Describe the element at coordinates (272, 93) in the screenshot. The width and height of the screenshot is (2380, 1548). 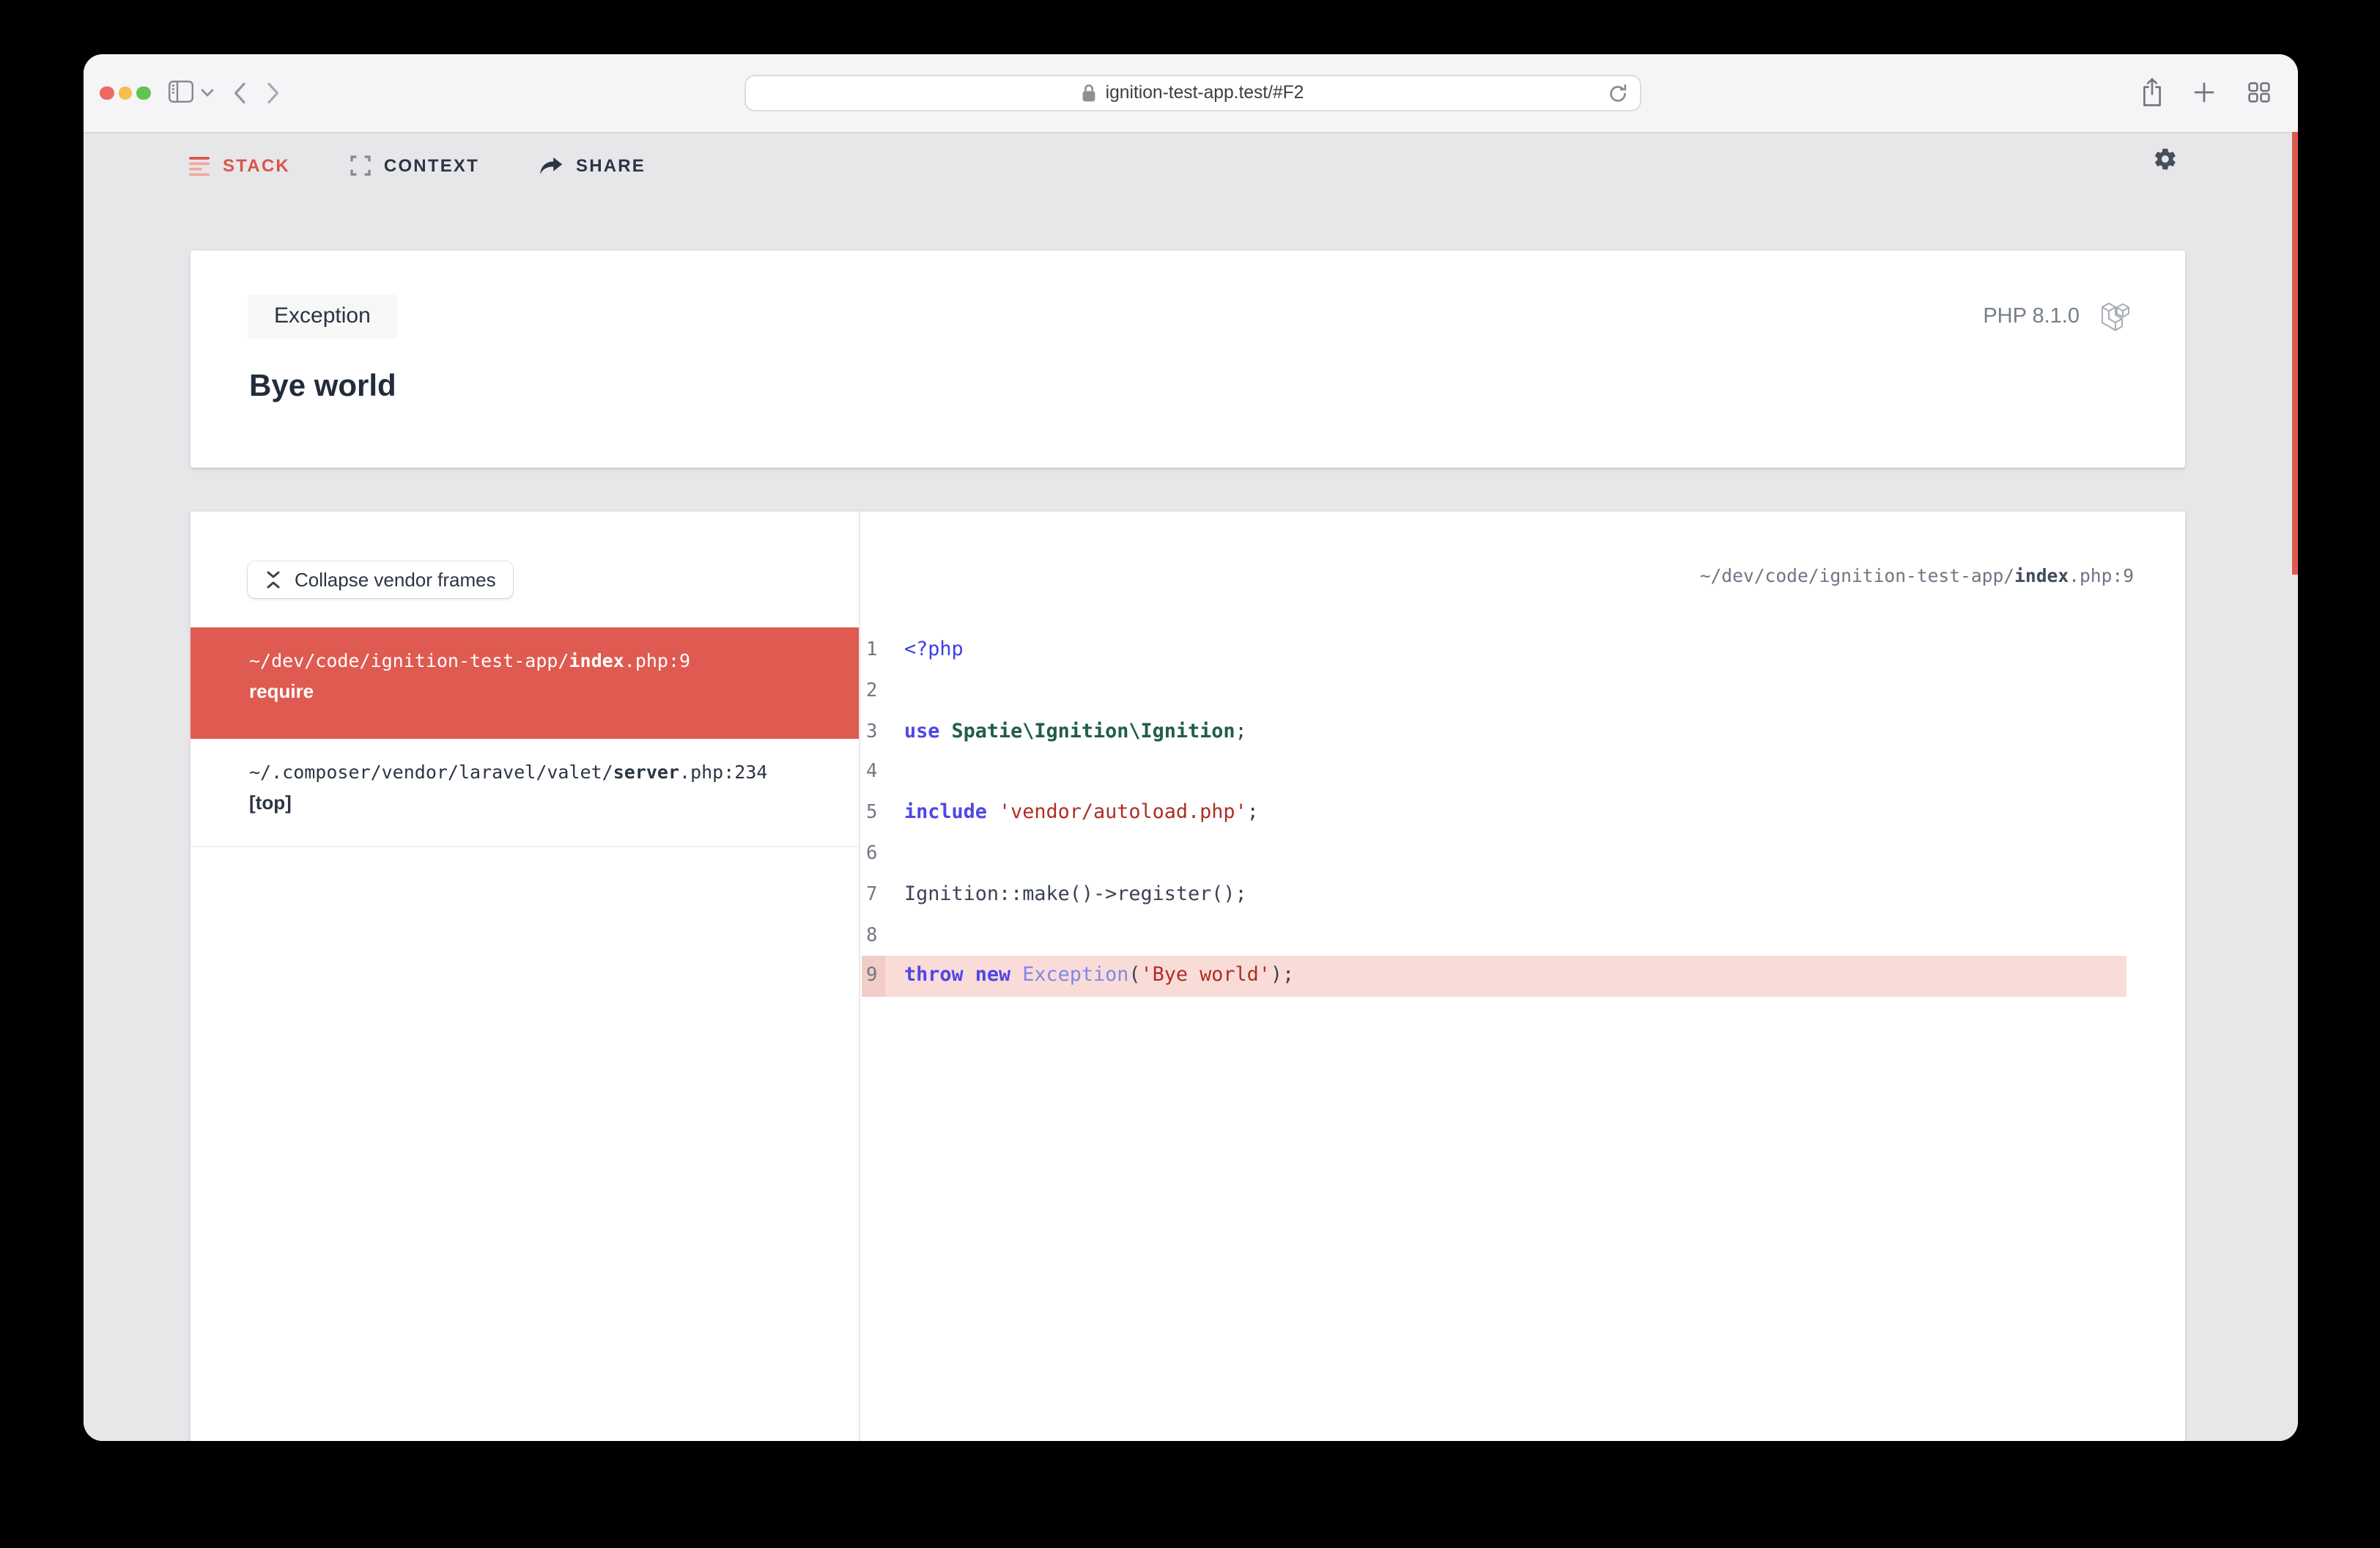
I see `forward-icon` at that location.